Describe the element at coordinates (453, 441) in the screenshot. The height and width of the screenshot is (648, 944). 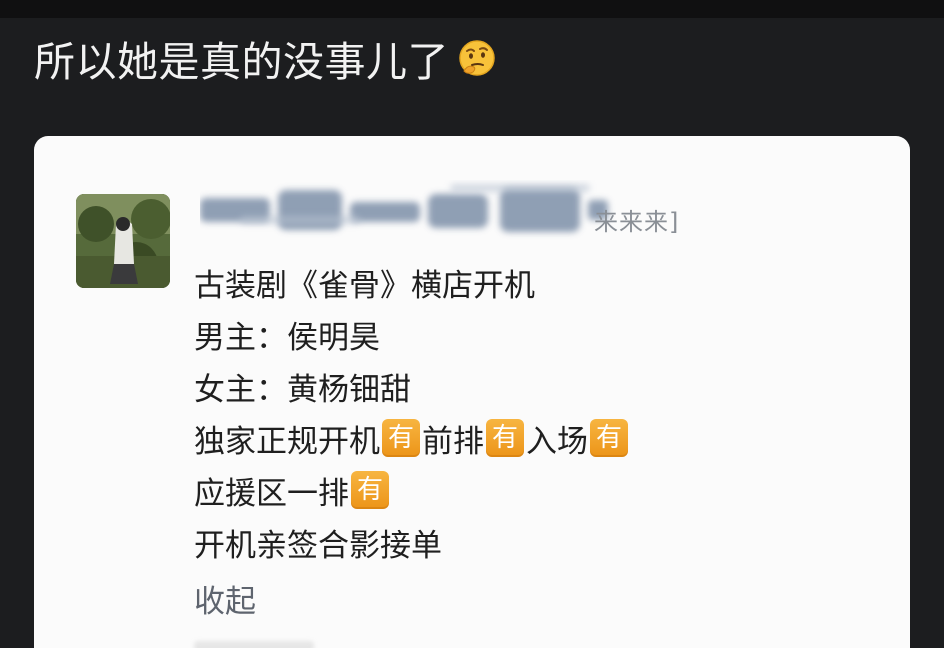
I see `post-line-text: 前排` at that location.